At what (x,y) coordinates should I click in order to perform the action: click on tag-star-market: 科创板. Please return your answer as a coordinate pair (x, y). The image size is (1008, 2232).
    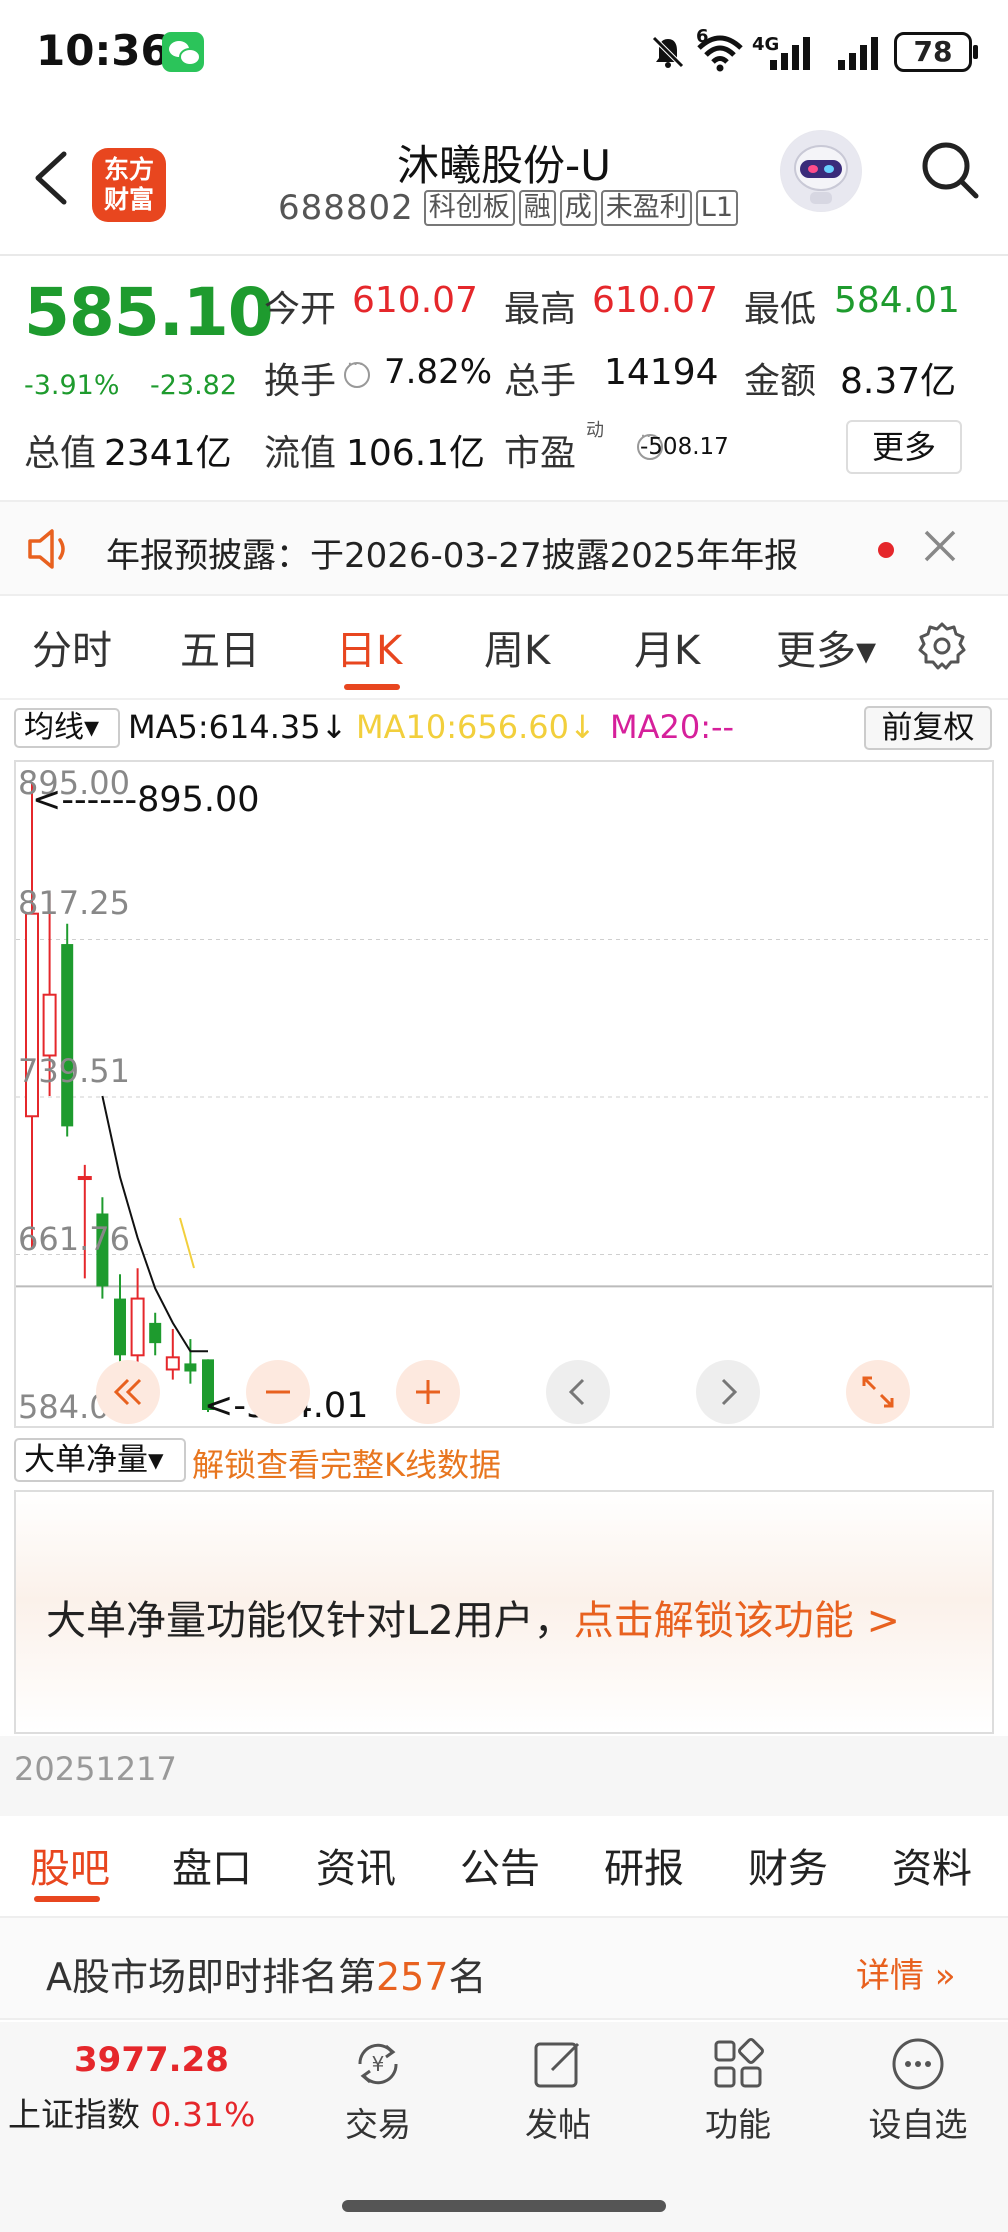
    Looking at the image, I should click on (469, 208).